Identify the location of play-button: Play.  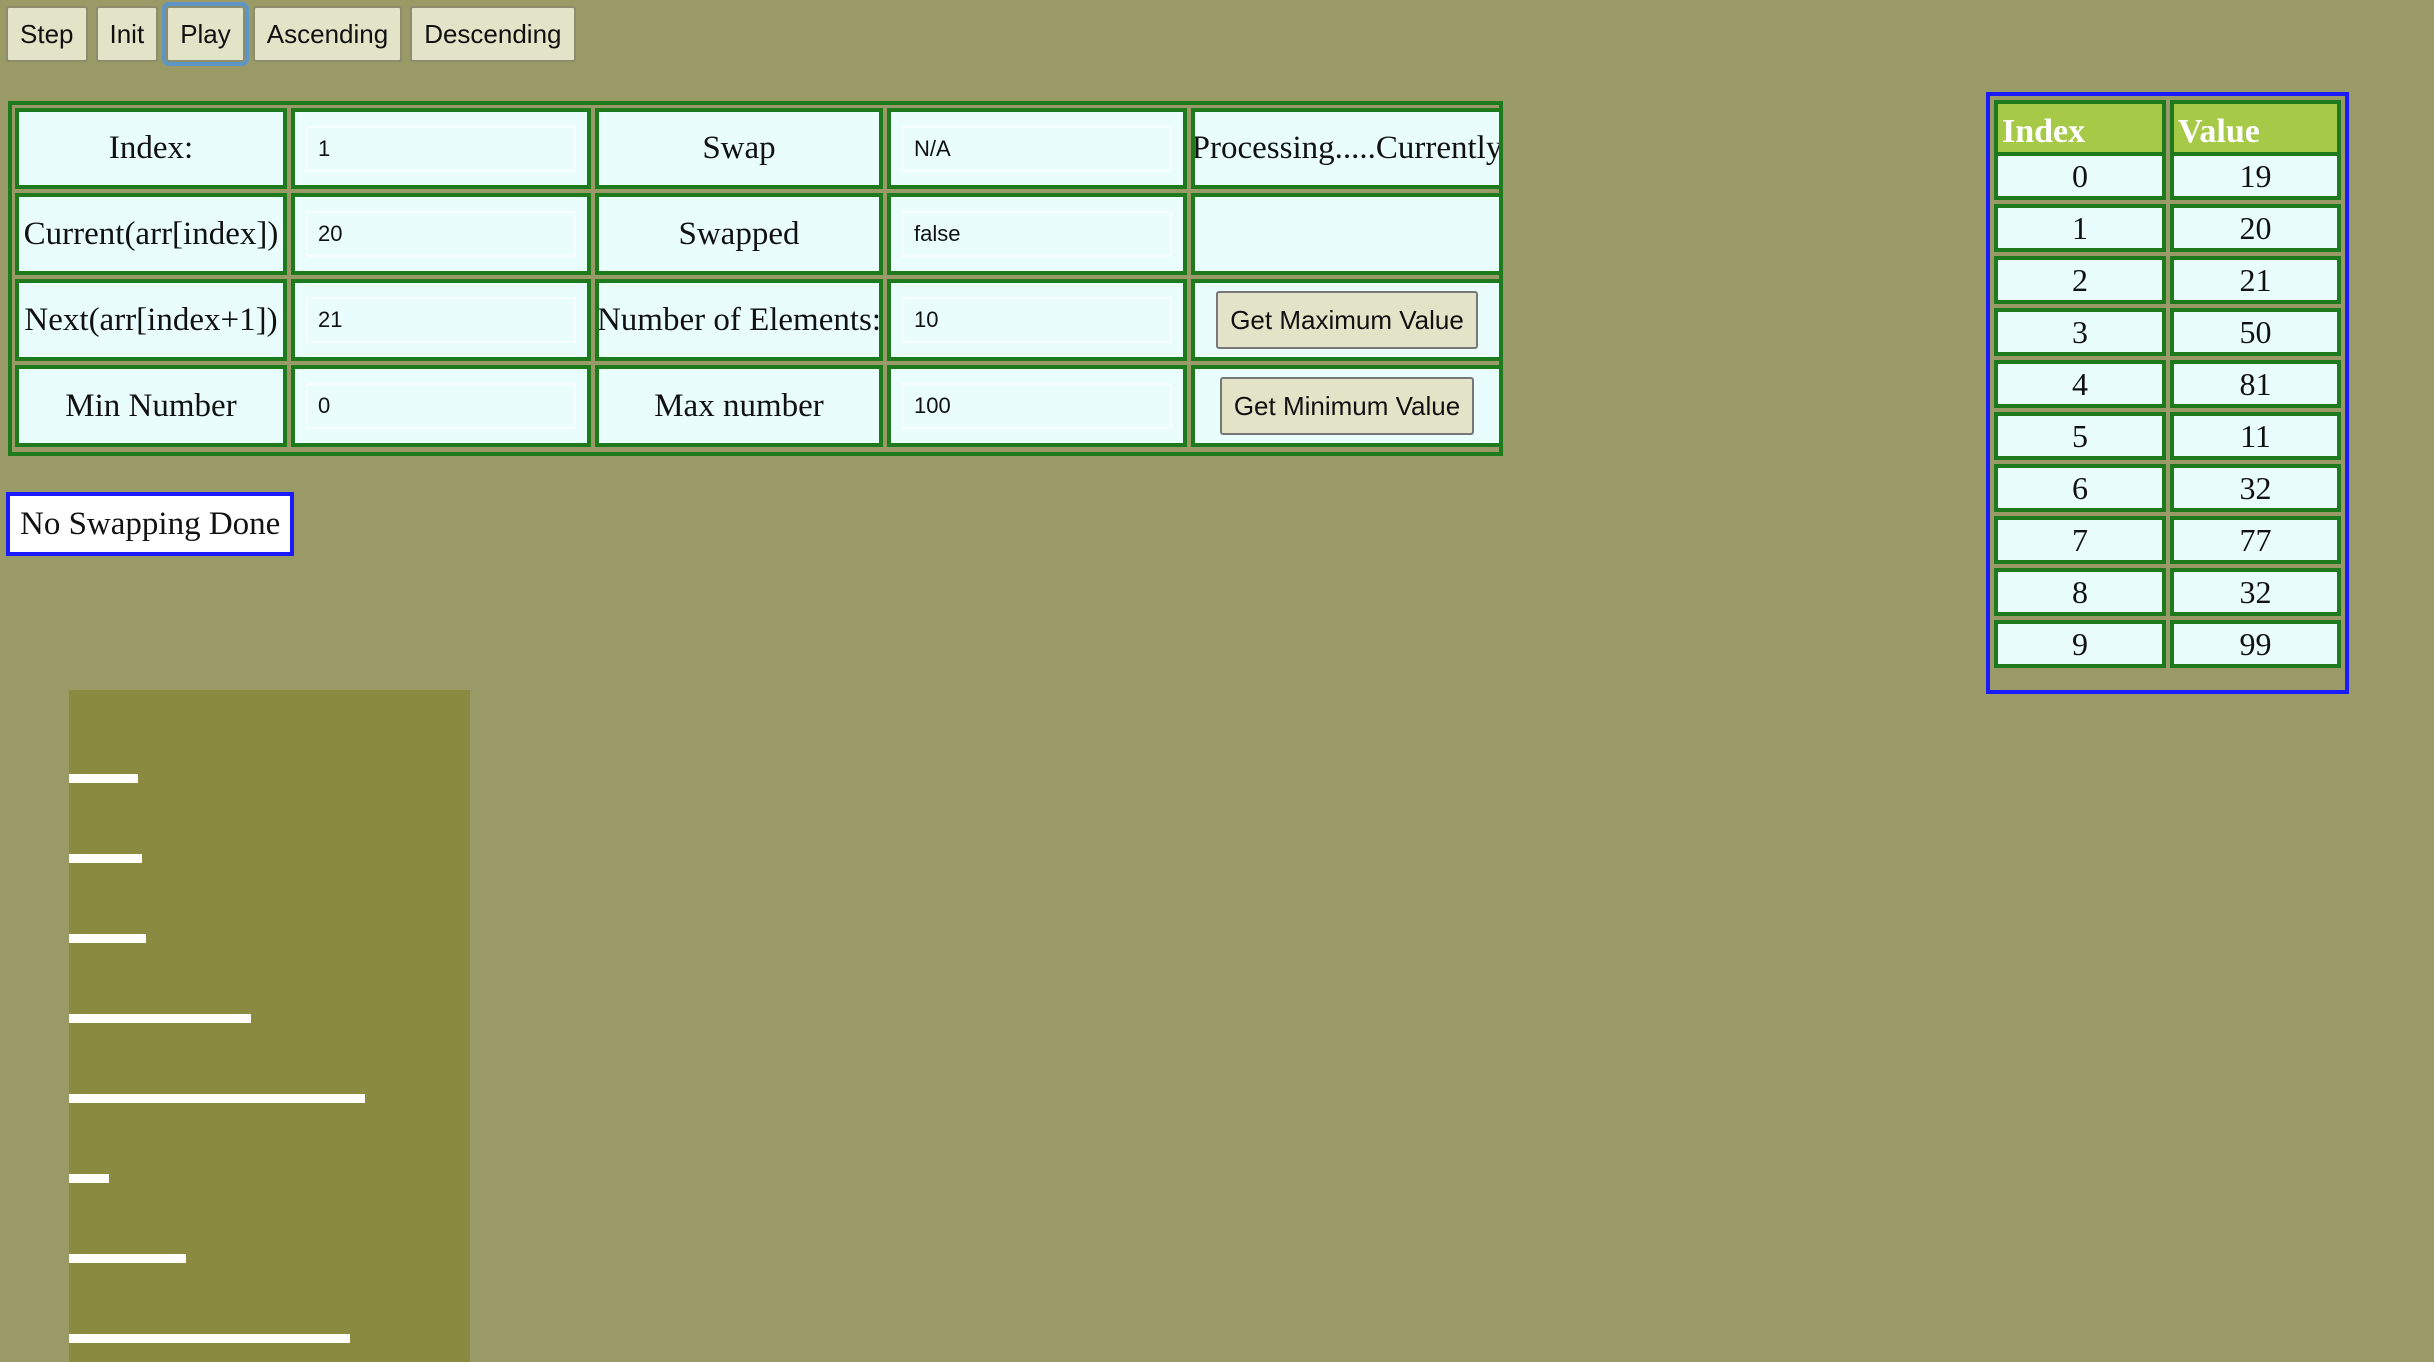
(205, 34).